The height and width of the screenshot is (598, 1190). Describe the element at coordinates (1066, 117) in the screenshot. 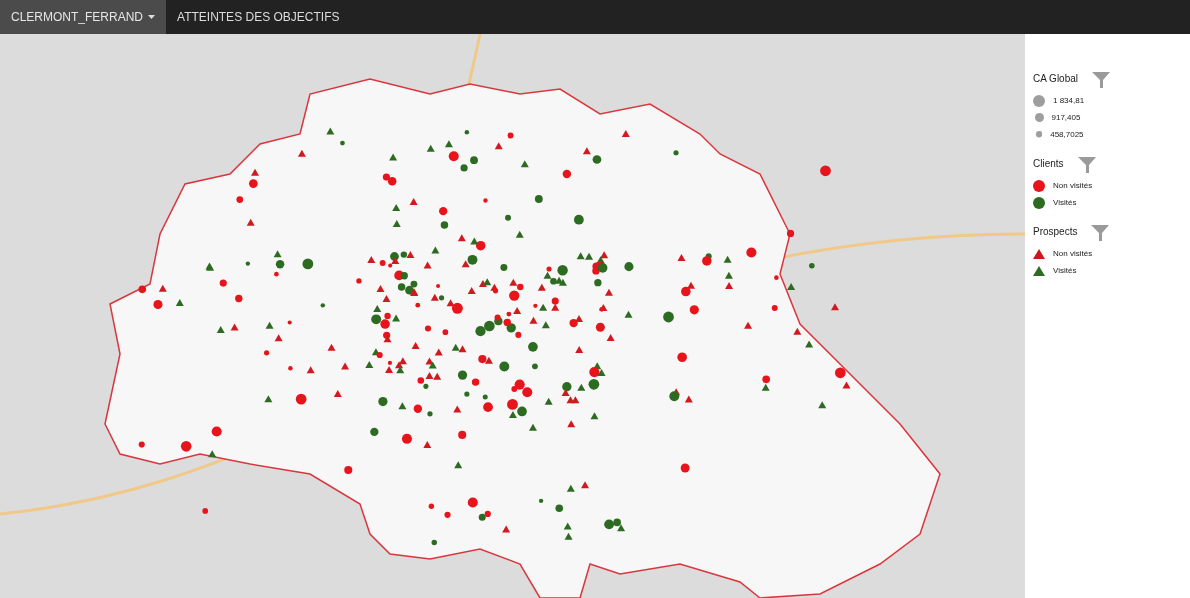

I see `legend-label: 917,405` at that location.